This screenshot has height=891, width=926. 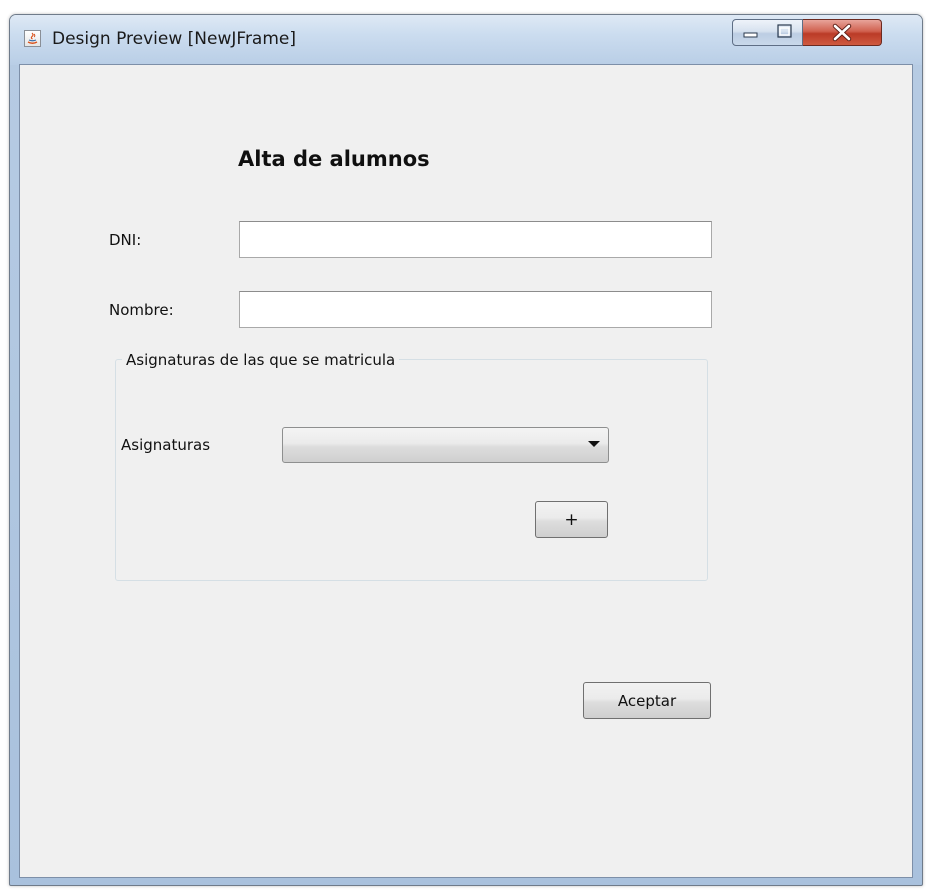 What do you see at coordinates (466, 40) in the screenshot?
I see `title-bar: Design Preview [NewJFrame]` at bounding box center [466, 40].